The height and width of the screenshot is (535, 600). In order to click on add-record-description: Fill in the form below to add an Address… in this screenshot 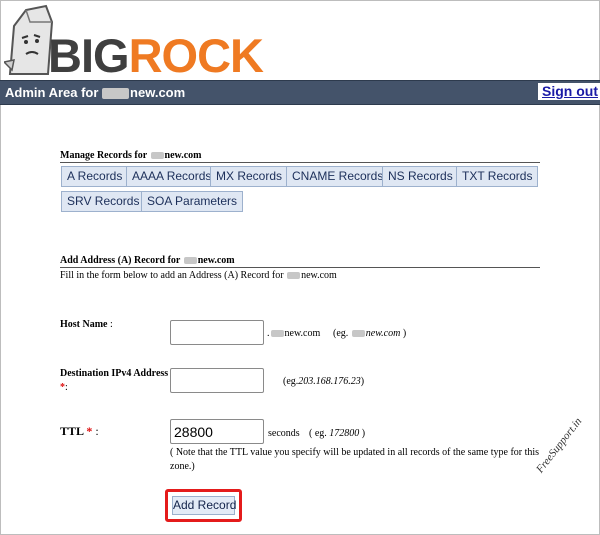, I will do `click(198, 275)`.